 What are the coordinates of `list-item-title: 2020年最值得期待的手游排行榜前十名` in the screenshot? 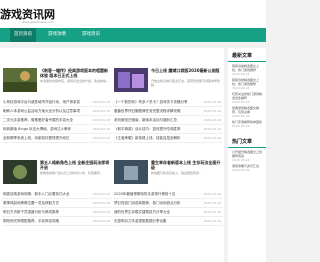 It's located at (154, 194).